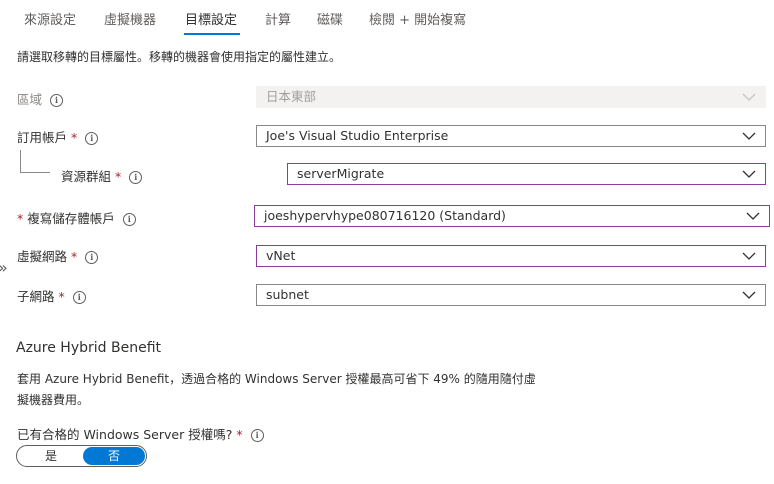 This screenshot has height=484, width=774. I want to click on resource-group-label: 資源群組 * i, so click(102, 175).